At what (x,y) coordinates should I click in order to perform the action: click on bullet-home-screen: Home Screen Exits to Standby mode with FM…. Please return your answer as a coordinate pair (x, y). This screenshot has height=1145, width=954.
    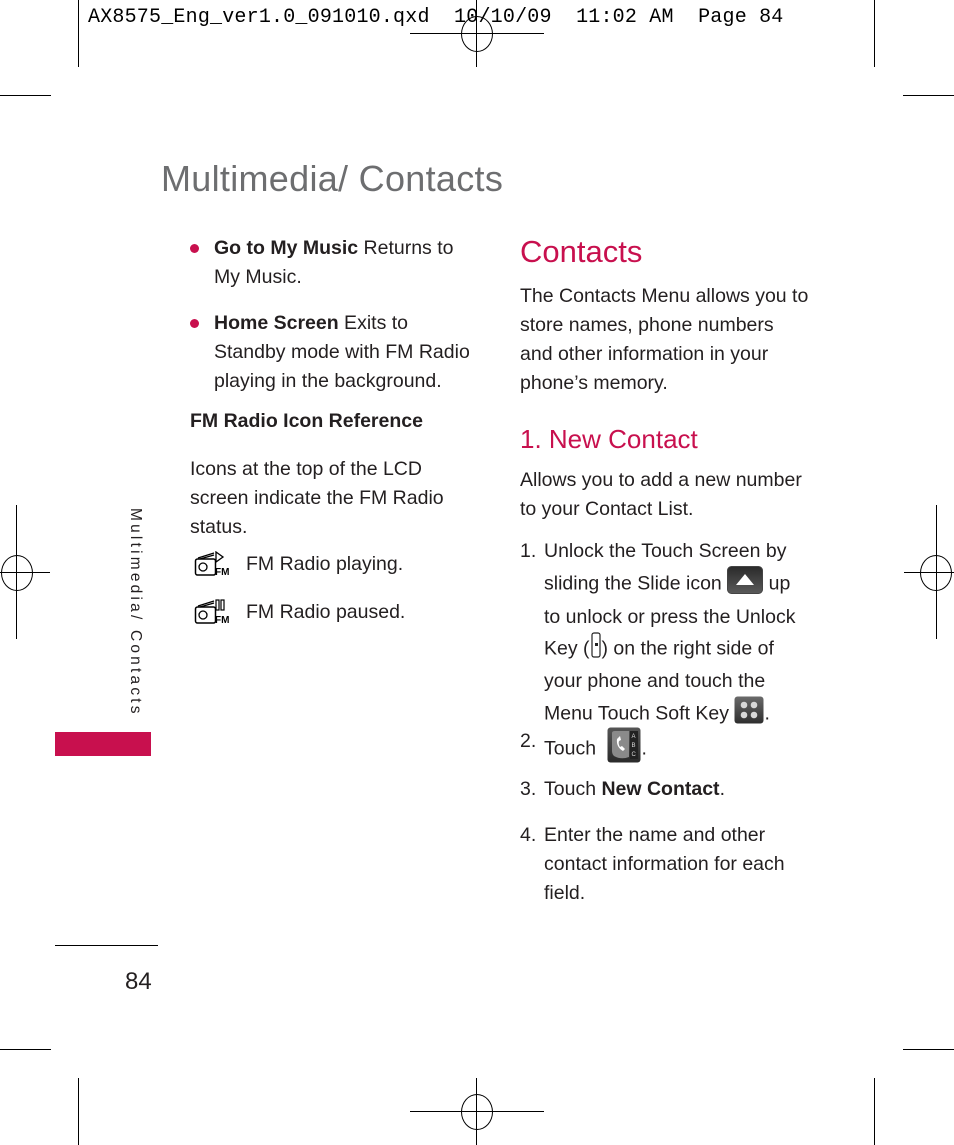
    Looking at the image, I should click on (335, 352).